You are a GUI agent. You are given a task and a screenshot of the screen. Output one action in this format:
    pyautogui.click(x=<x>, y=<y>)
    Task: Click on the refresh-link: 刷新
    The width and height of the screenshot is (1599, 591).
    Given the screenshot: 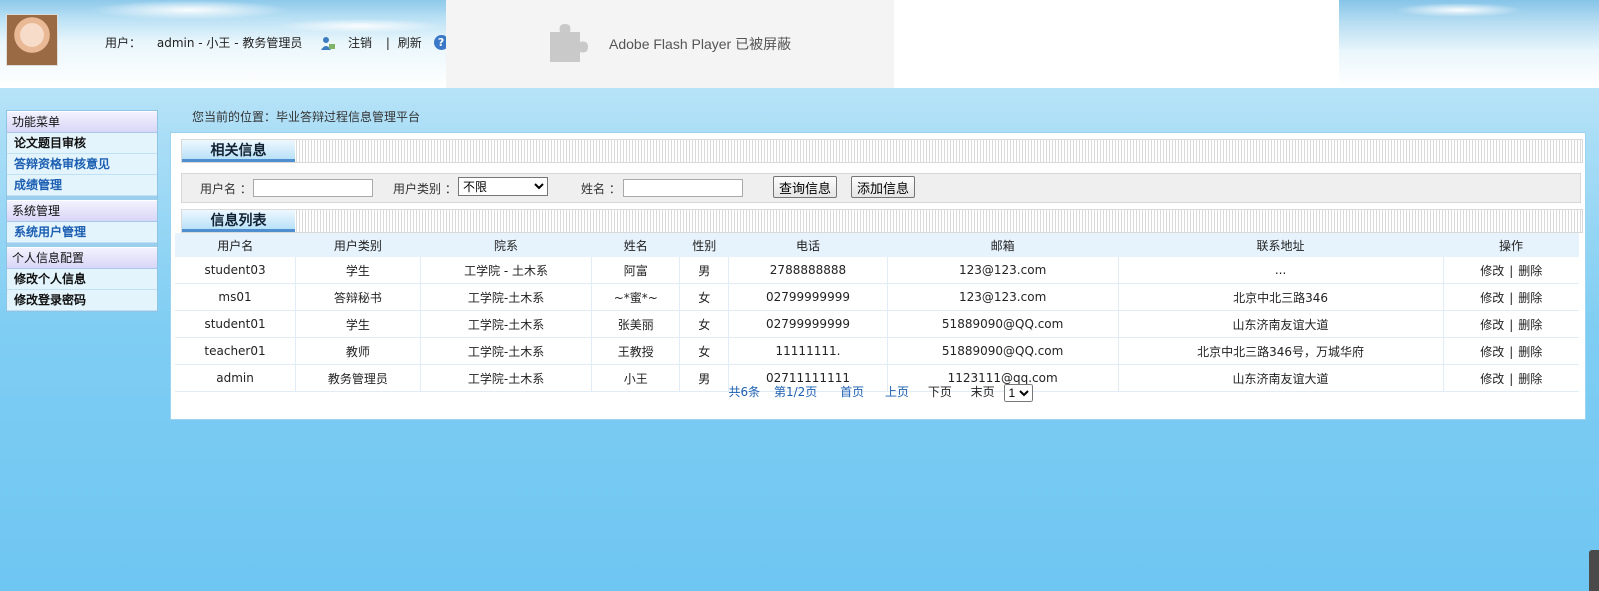 What is the action you would take?
    pyautogui.click(x=410, y=43)
    